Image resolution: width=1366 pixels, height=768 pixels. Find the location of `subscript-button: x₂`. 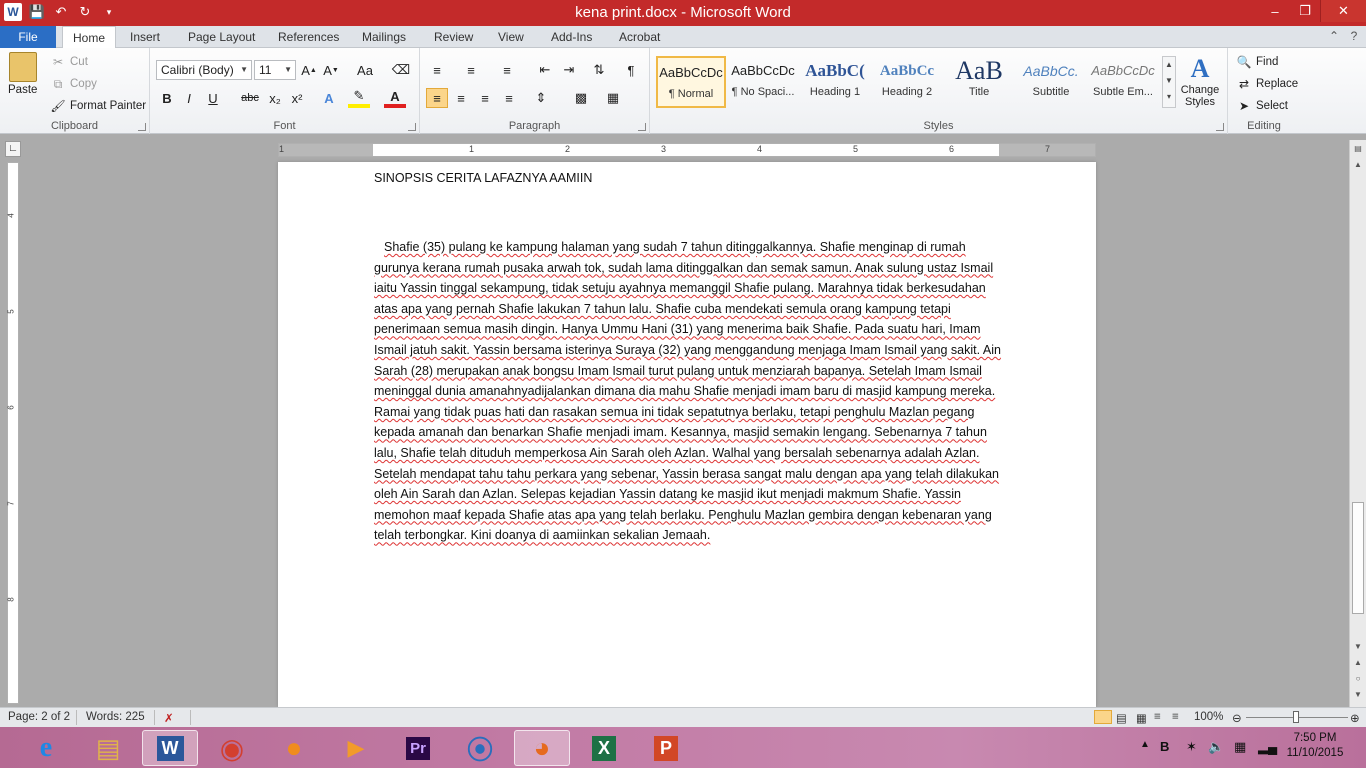

subscript-button: x₂ is located at coordinates (275, 98).